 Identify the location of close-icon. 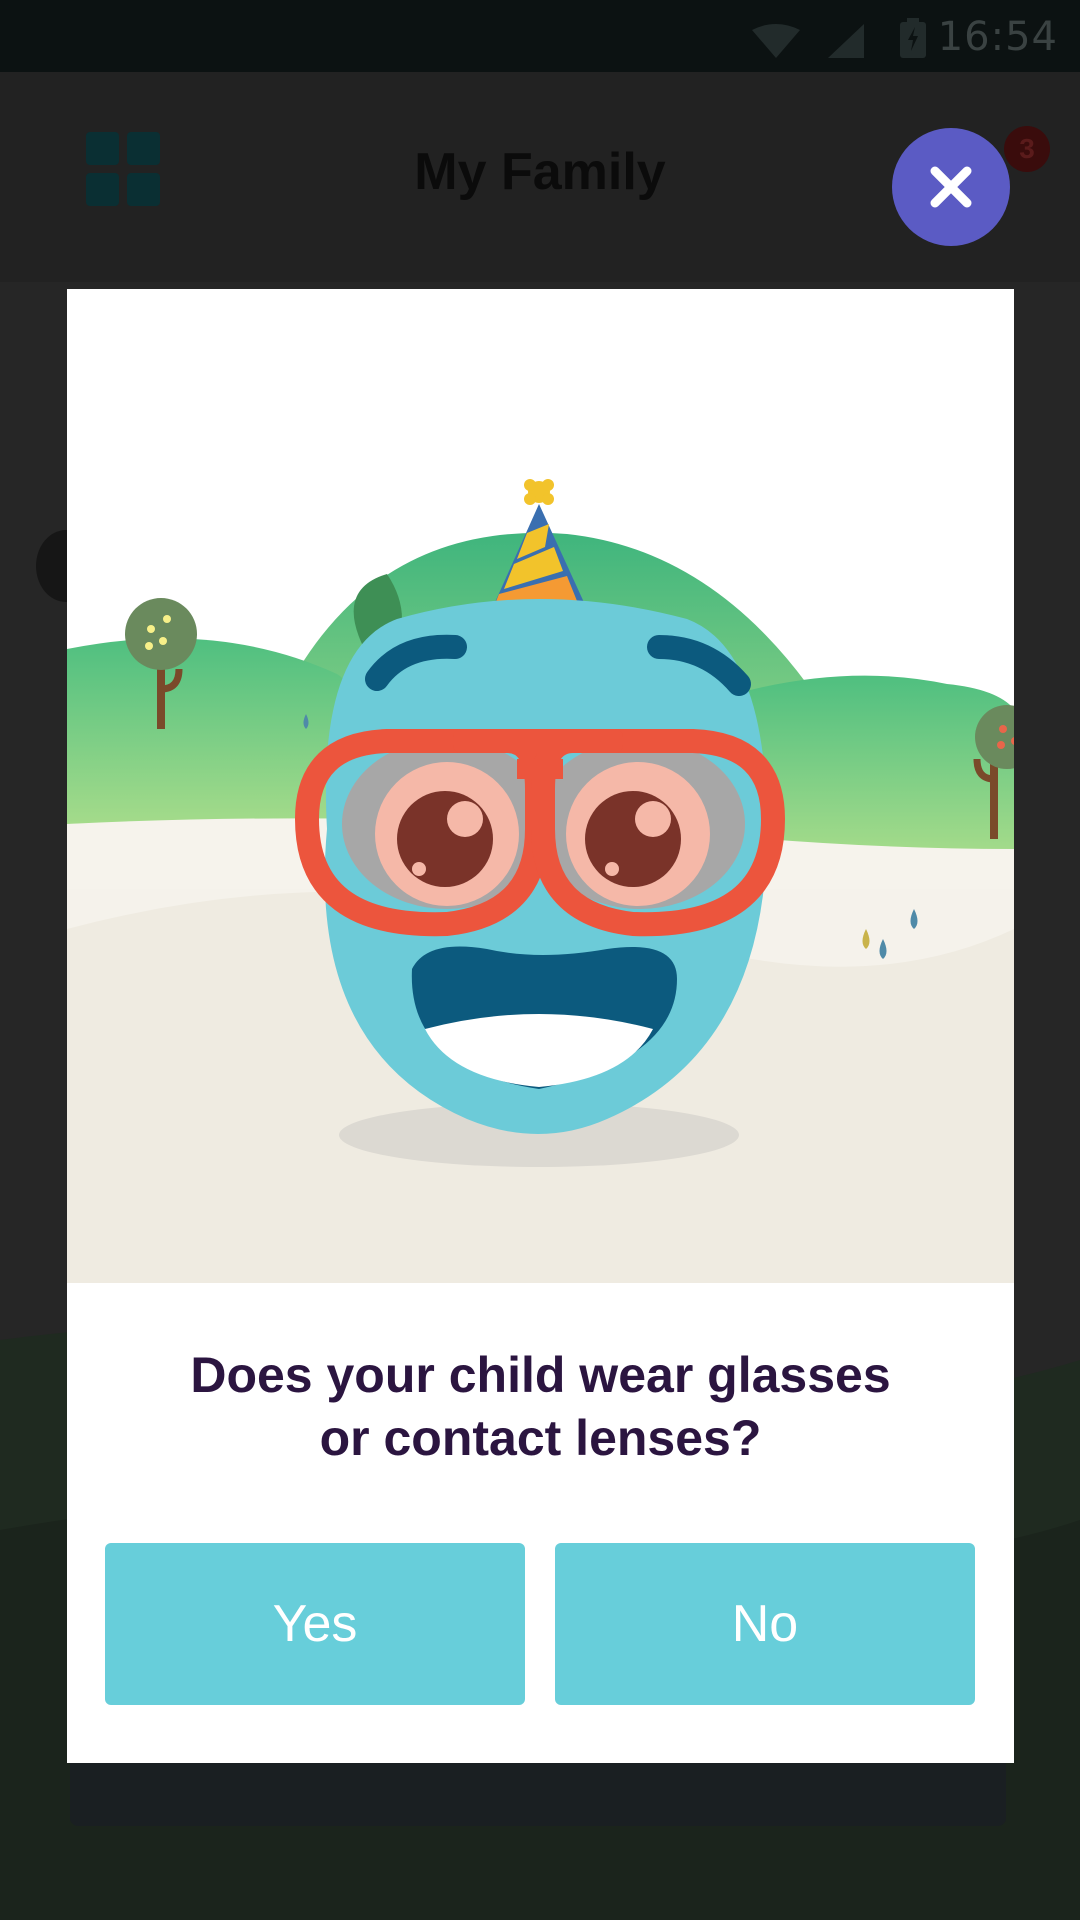
(951, 187).